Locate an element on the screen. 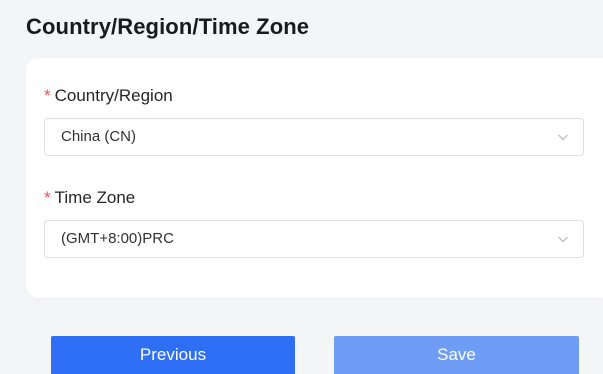 Image resolution: width=603 pixels, height=374 pixels. country-region-label-text: Country/Region is located at coordinates (113, 95).